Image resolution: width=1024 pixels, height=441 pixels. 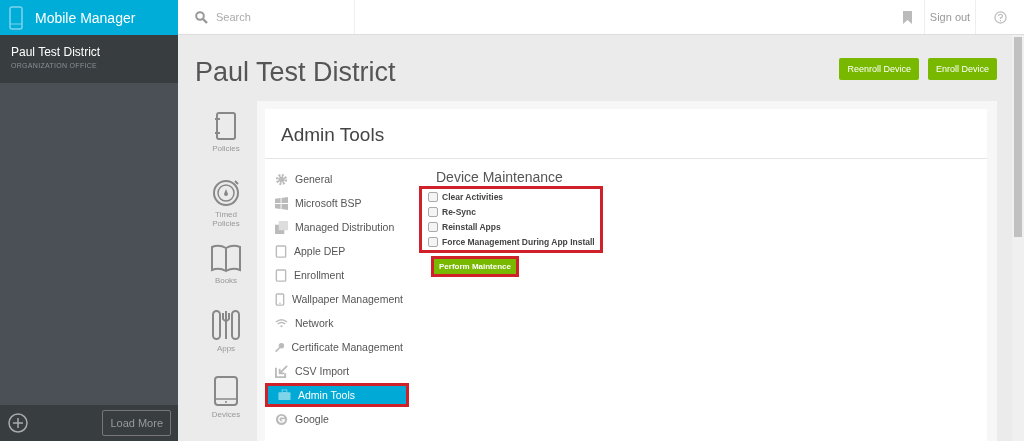 What do you see at coordinates (1000, 17) in the screenshot?
I see `help-icon` at bounding box center [1000, 17].